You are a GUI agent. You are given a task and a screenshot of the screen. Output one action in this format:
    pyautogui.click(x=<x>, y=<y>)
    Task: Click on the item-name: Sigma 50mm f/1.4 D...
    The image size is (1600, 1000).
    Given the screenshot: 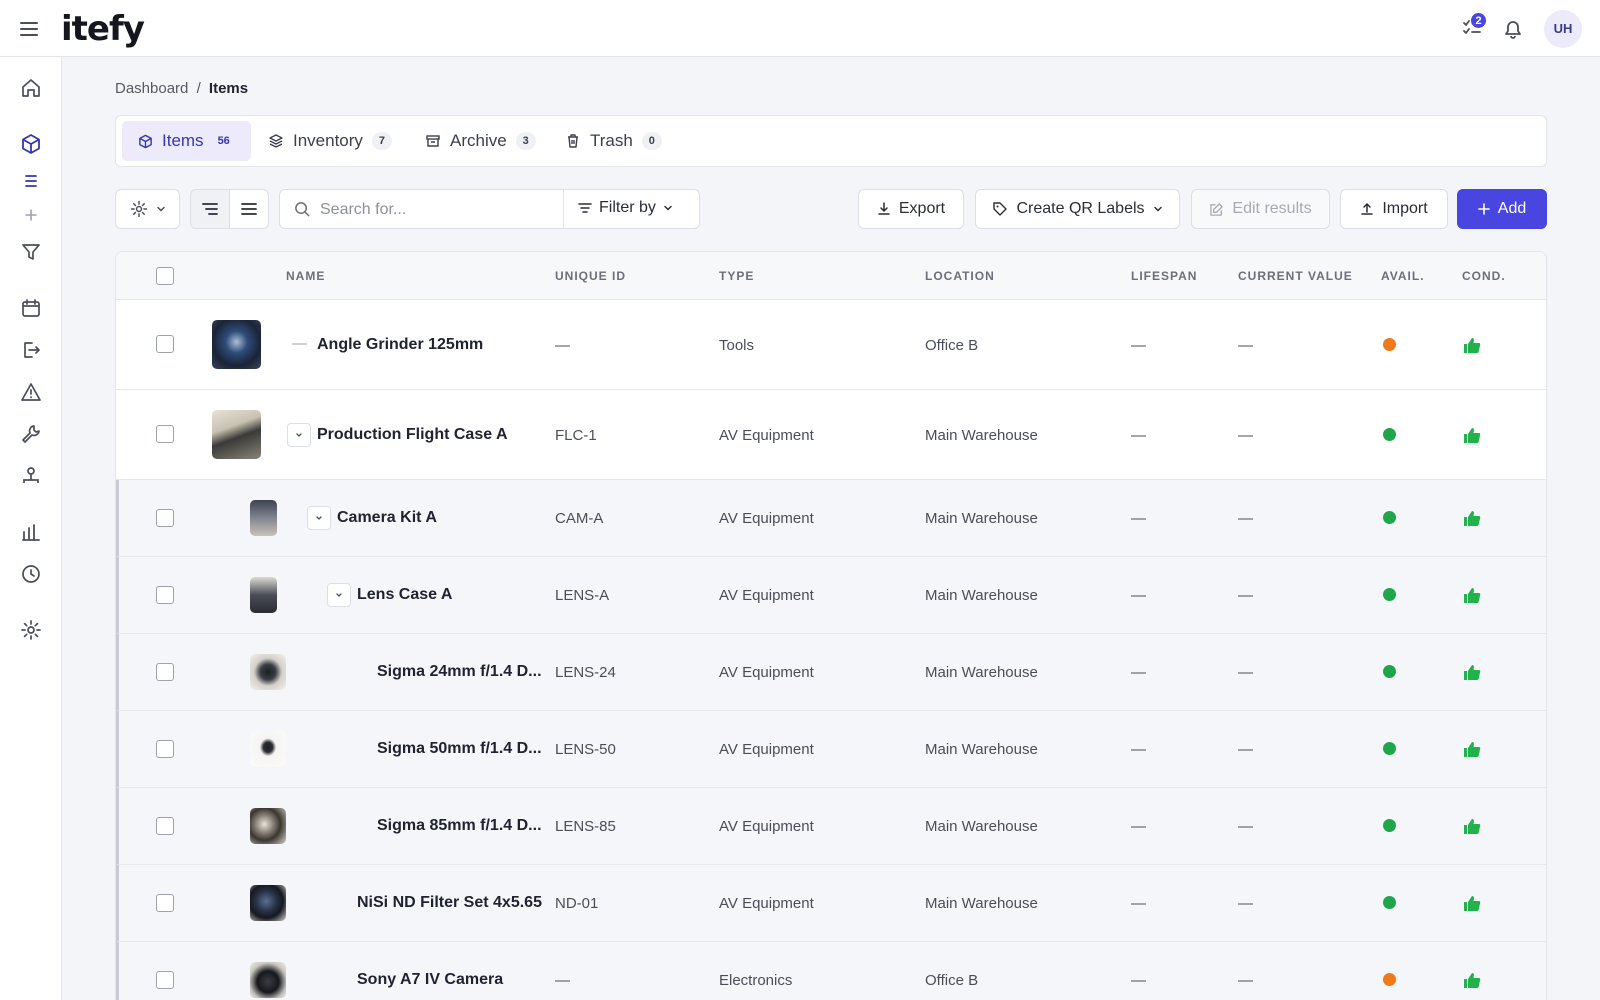 What is the action you would take?
    pyautogui.click(x=459, y=749)
    